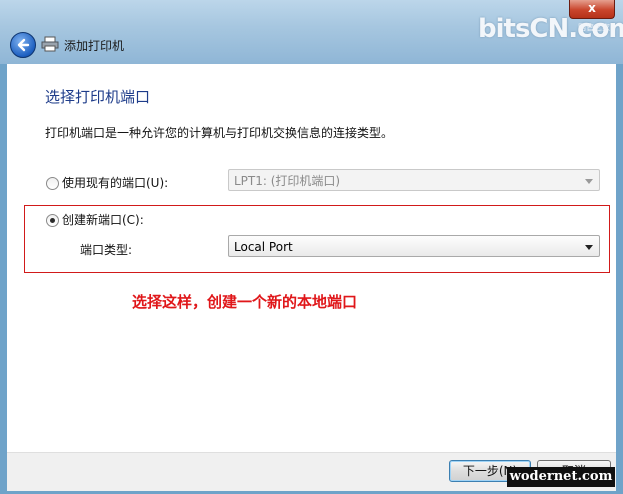 This screenshot has height=494, width=623. I want to click on new-port-radio, so click(52, 220).